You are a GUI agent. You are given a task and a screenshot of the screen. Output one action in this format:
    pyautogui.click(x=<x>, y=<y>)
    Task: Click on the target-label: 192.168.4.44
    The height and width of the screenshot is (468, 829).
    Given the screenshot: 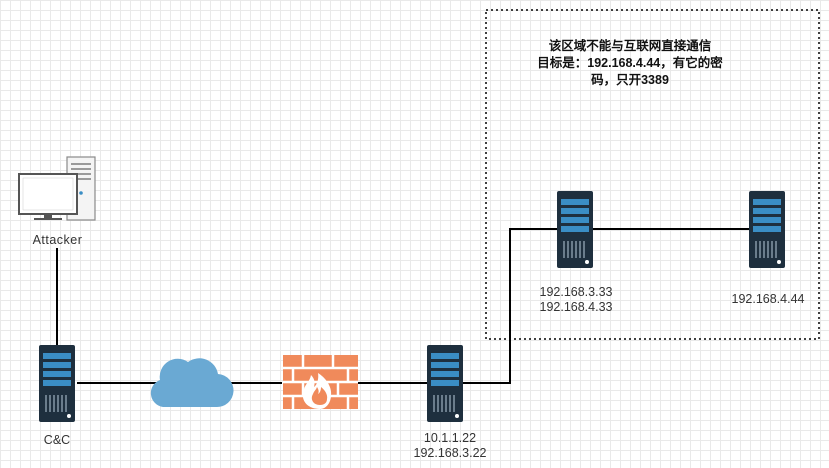 What is the action you would take?
    pyautogui.click(x=768, y=299)
    